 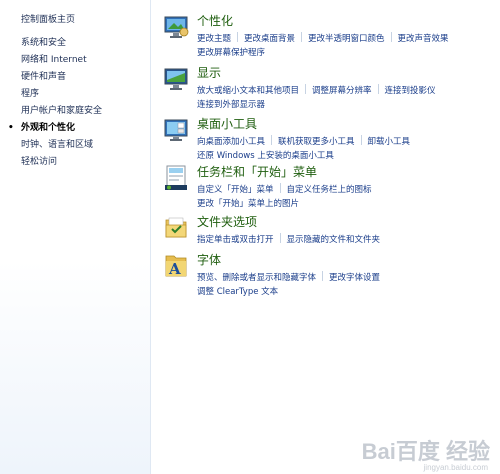 What do you see at coordinates (347, 53) in the screenshot?
I see `link-row: 更改屏幕保护程序` at bounding box center [347, 53].